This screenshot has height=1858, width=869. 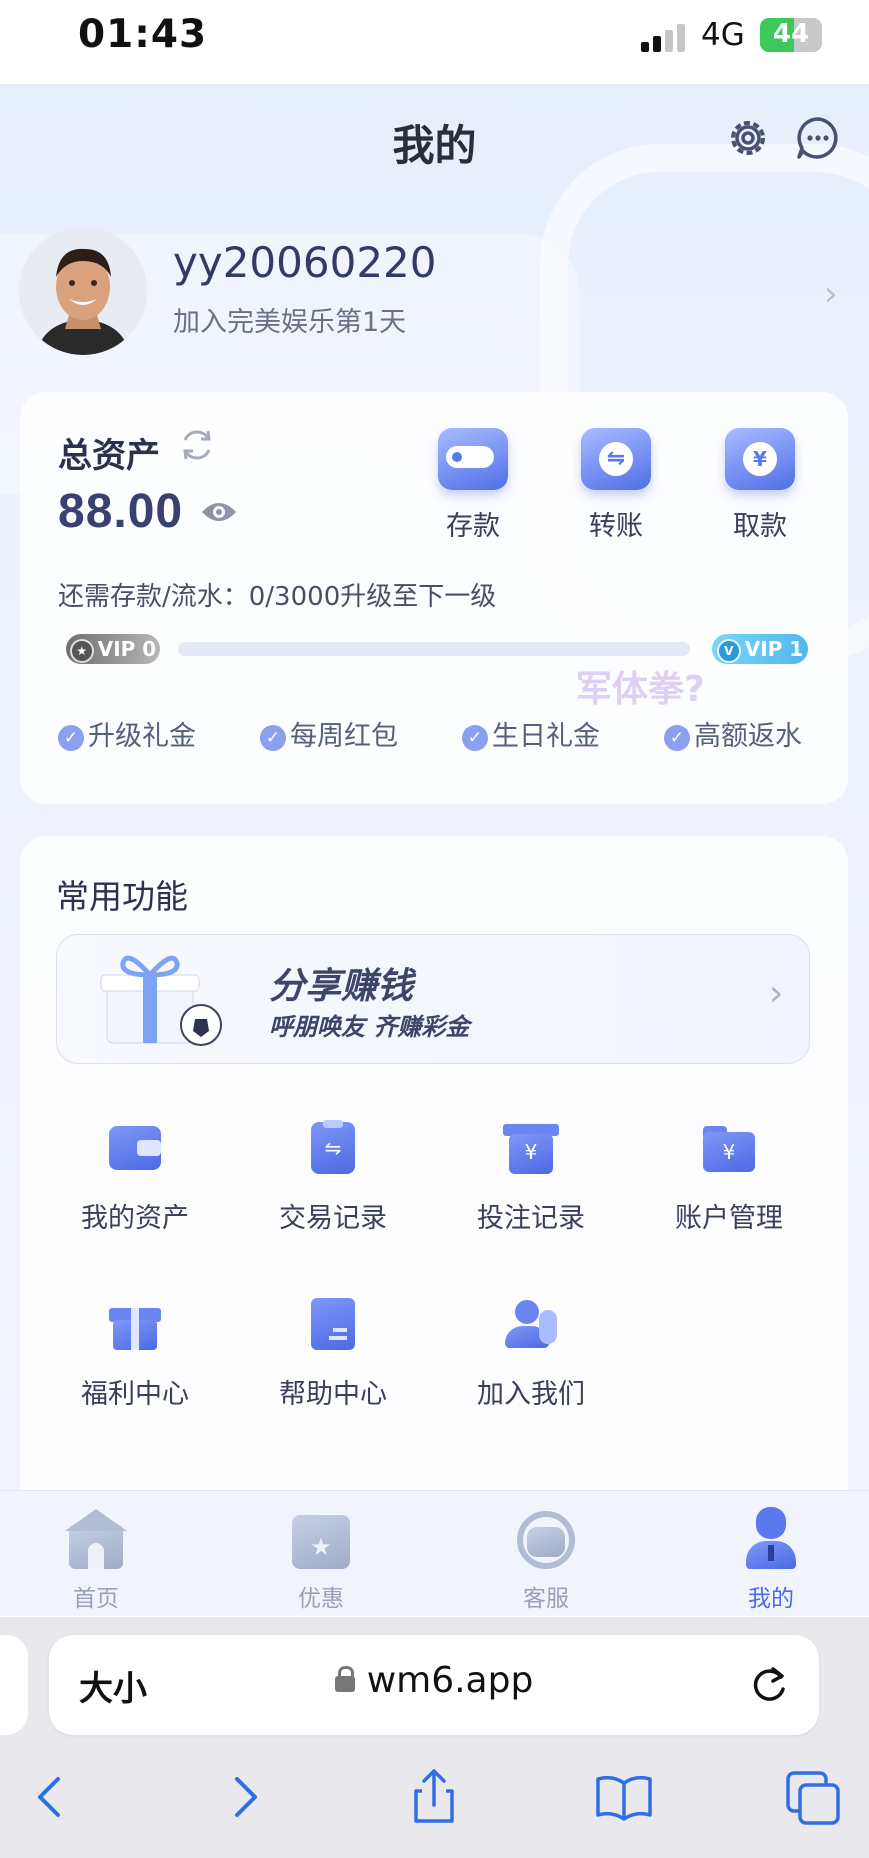 What do you see at coordinates (434, 1737) in the screenshot?
I see `browser-toolbar: 大小 wm6.app` at bounding box center [434, 1737].